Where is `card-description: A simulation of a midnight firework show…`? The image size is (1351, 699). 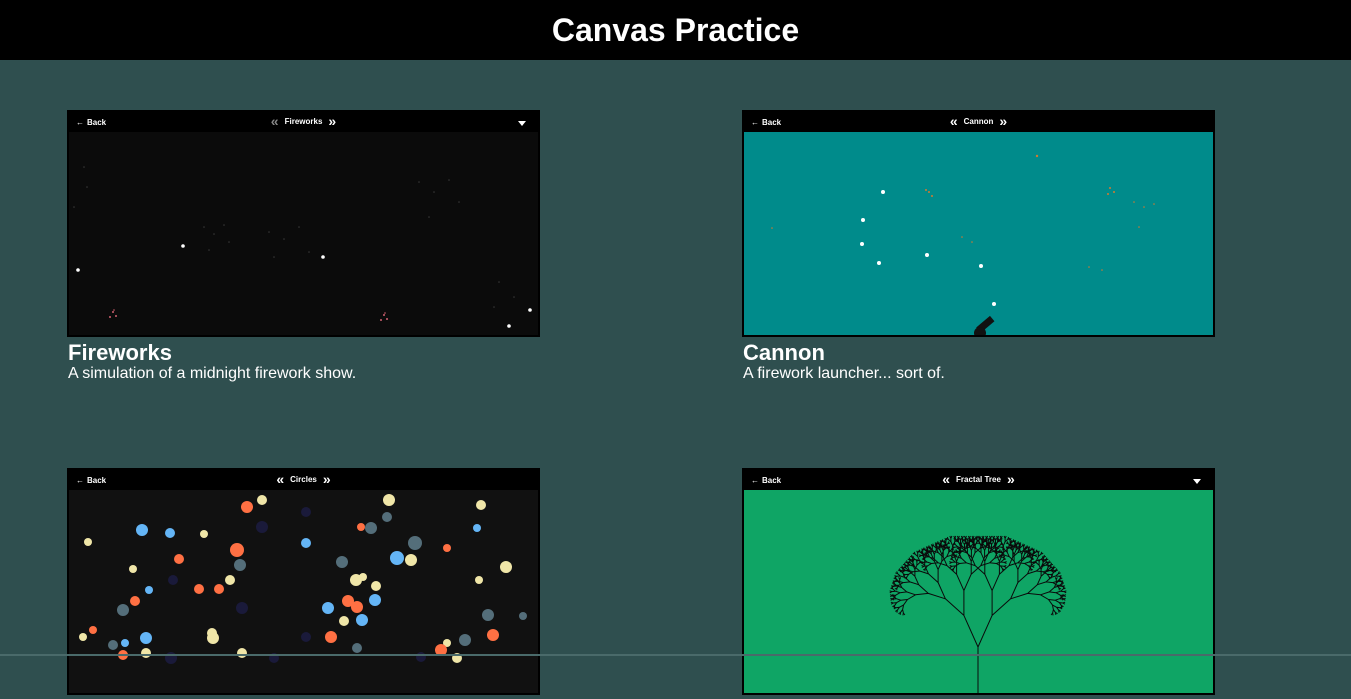
card-description: A simulation of a midnight firework show… is located at coordinates (212, 373).